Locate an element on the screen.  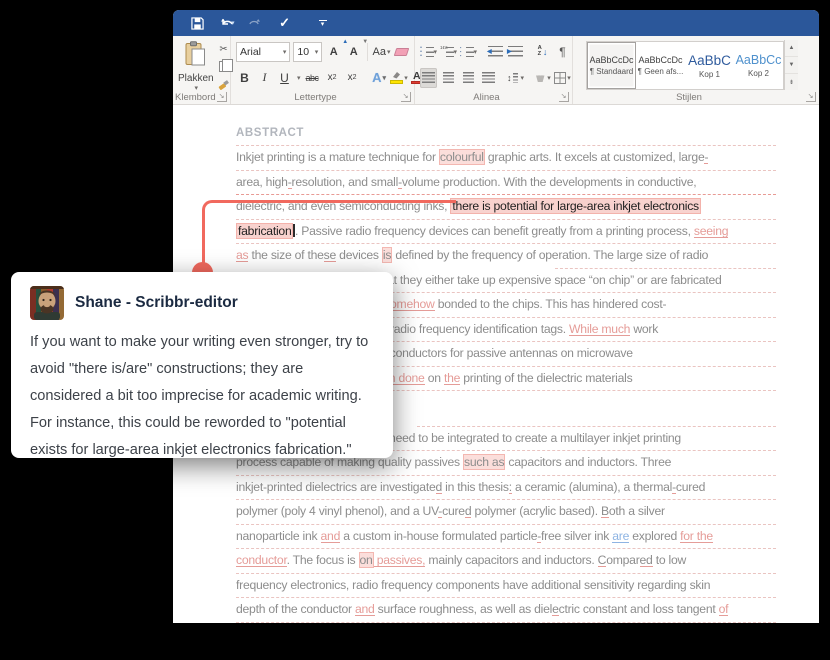
align-left-button is located at coordinates (428, 77).